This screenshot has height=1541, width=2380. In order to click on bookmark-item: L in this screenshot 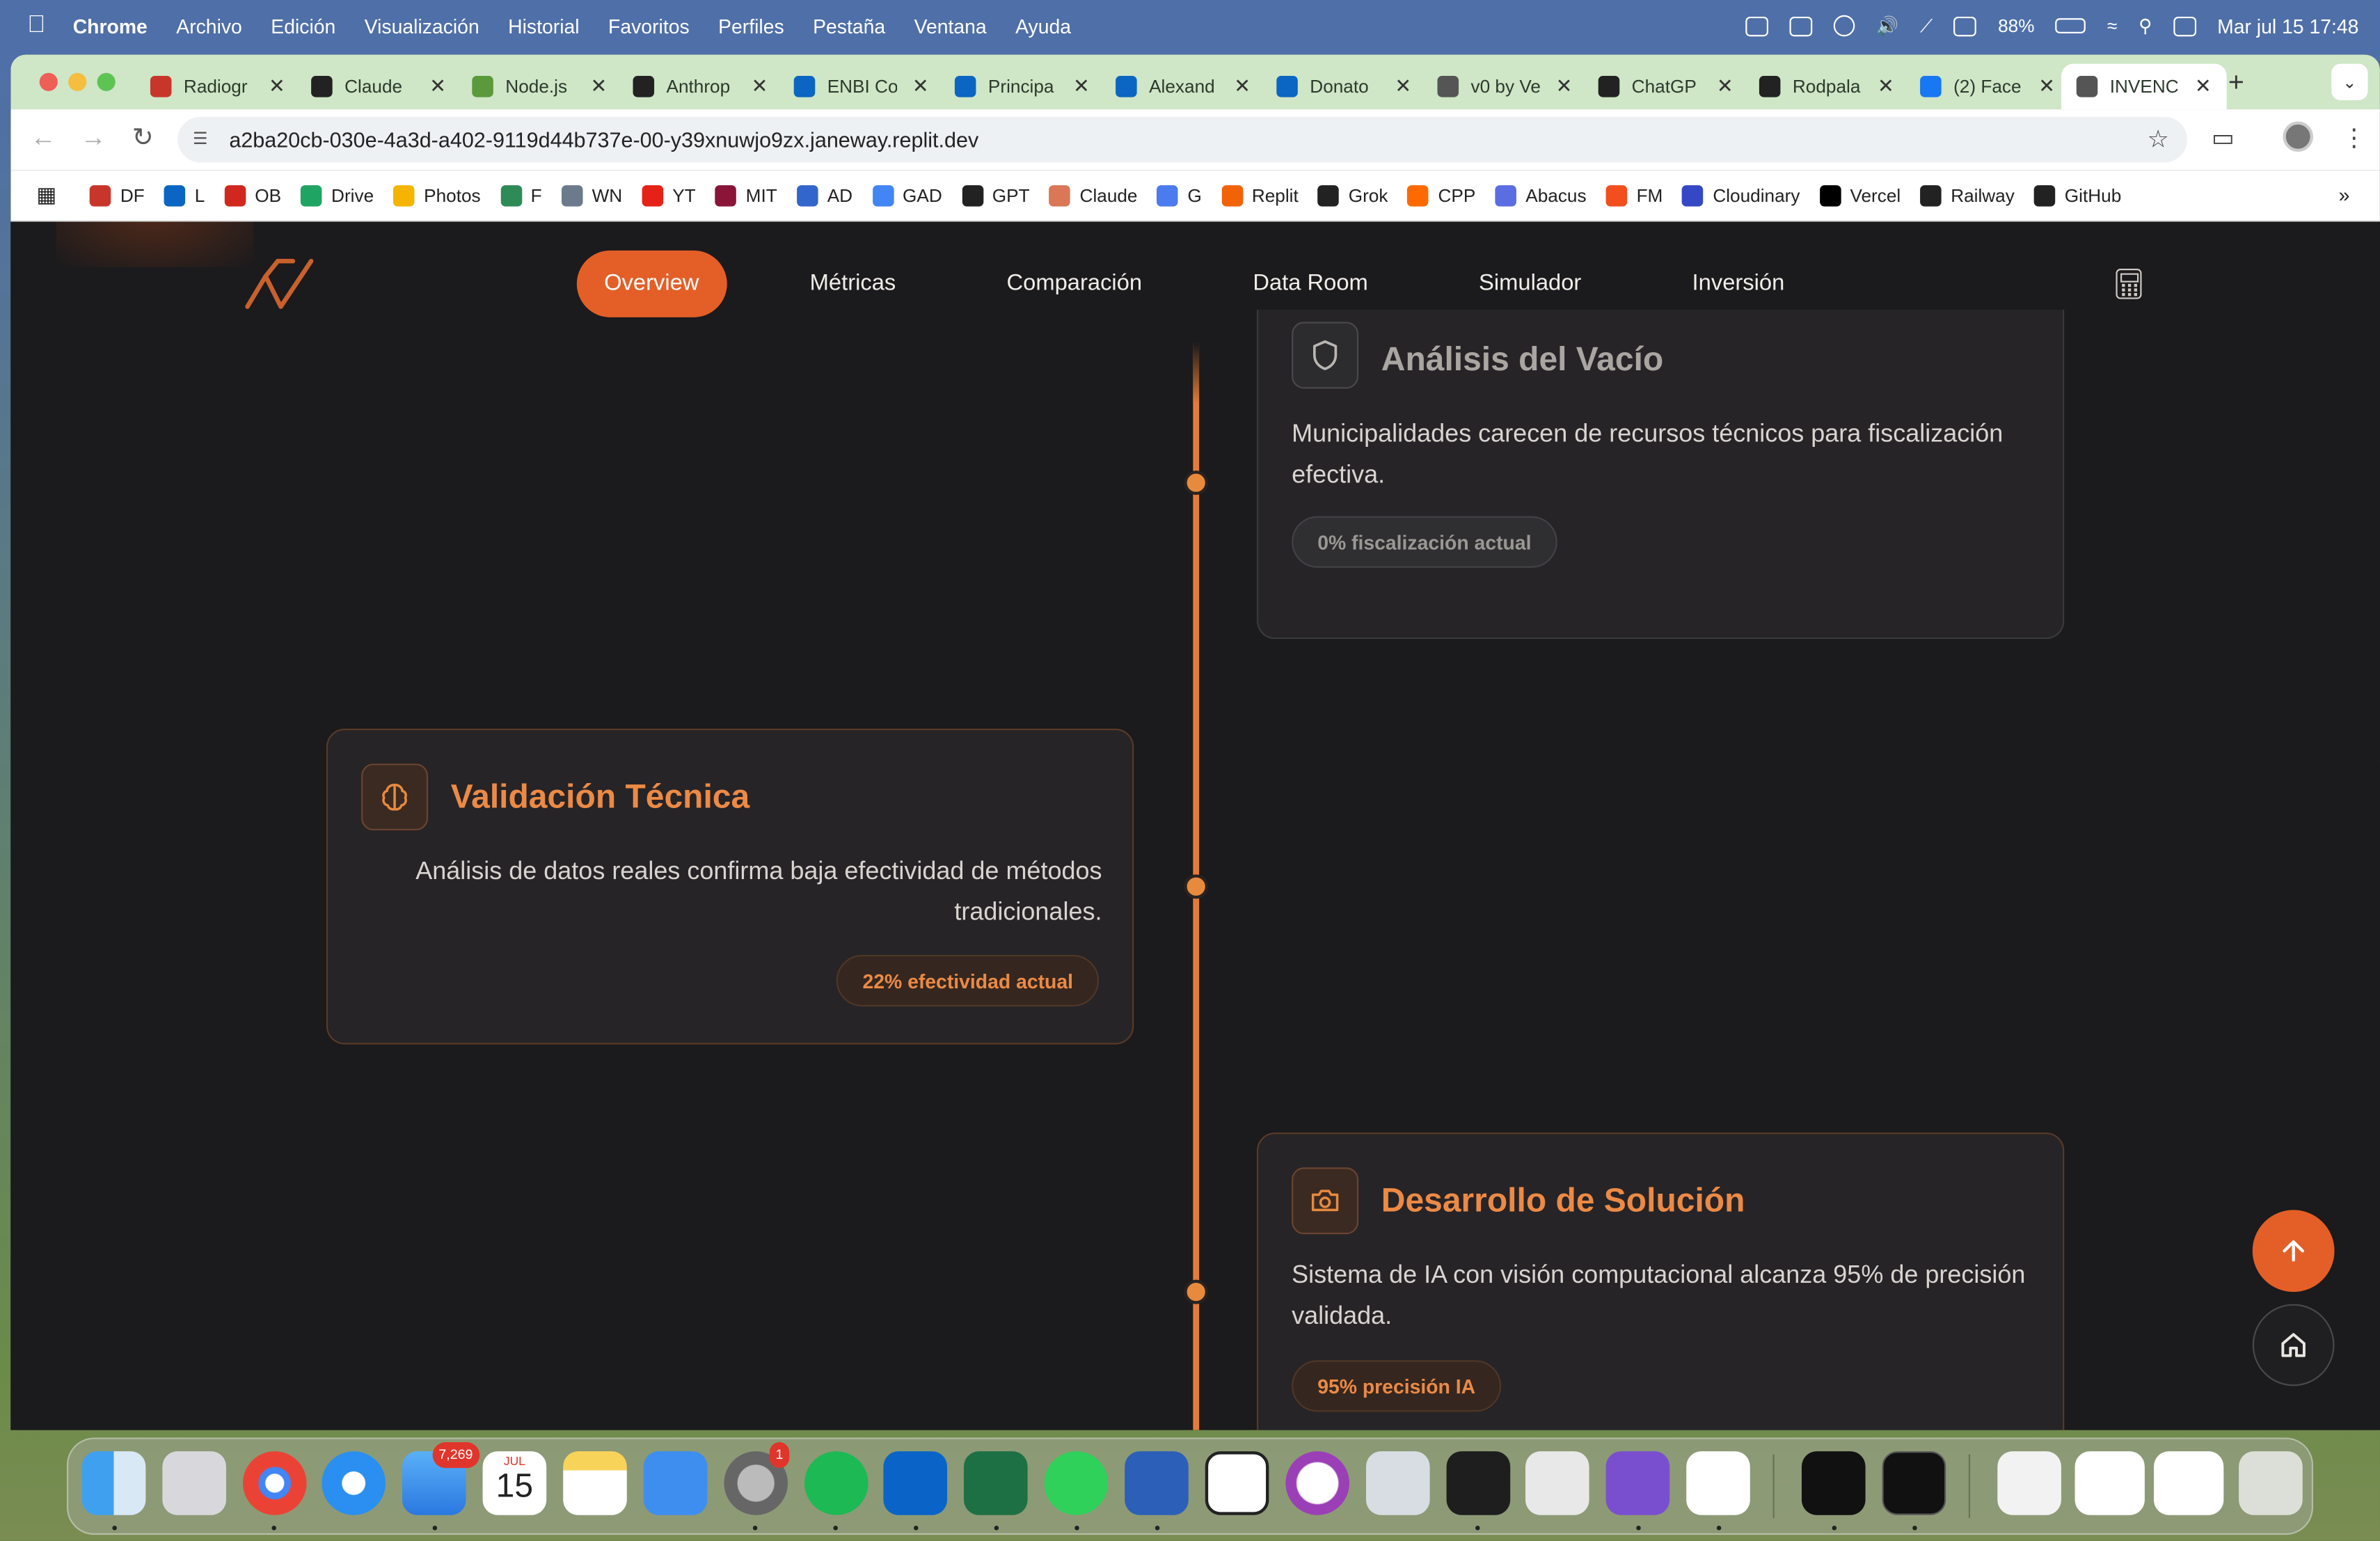, I will do `click(185, 195)`.